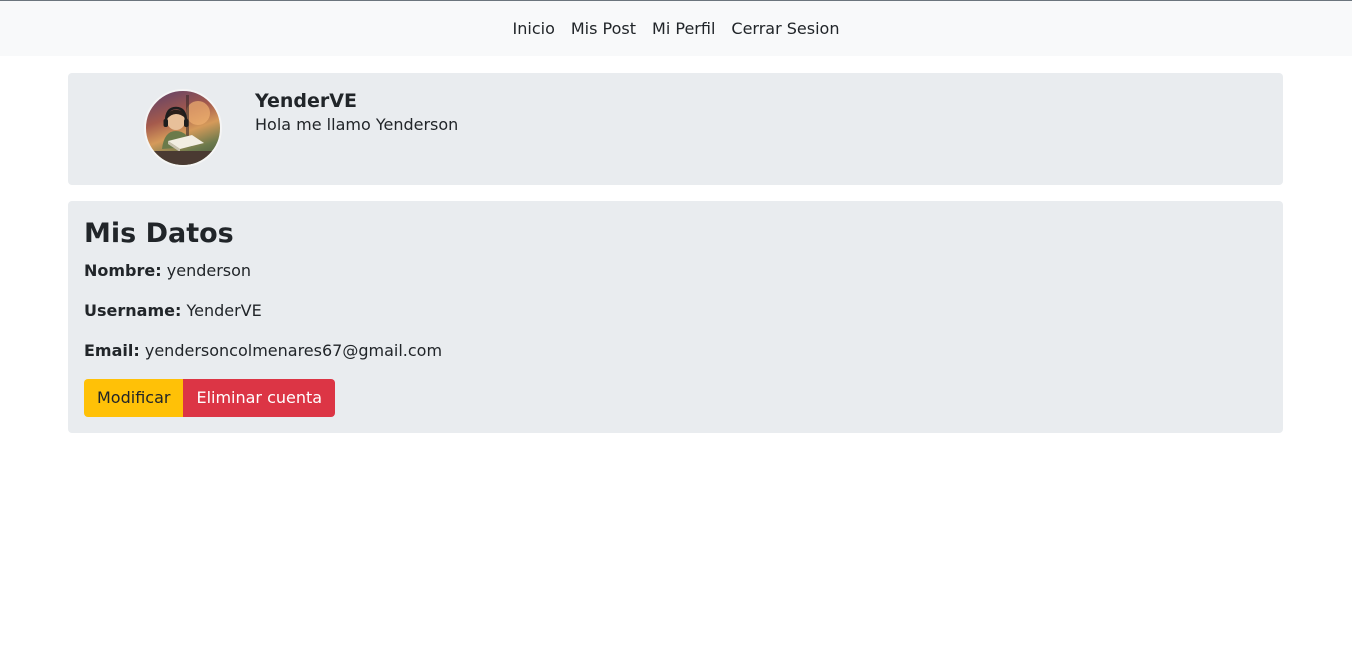  What do you see at coordinates (357, 124) in the screenshot?
I see `profile-bio: Hola me llamo Yenderson` at bounding box center [357, 124].